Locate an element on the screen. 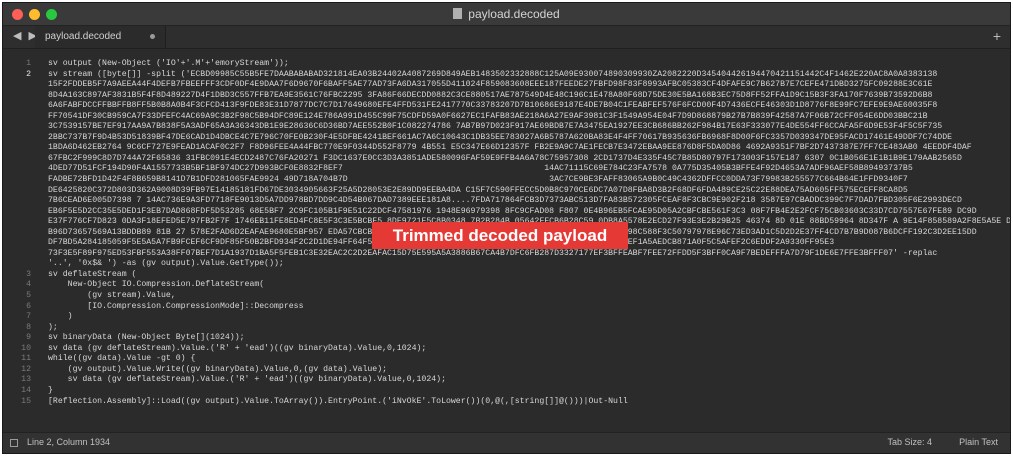  code-line: 5 (gv stream).Value, is located at coordinates (506, 296).